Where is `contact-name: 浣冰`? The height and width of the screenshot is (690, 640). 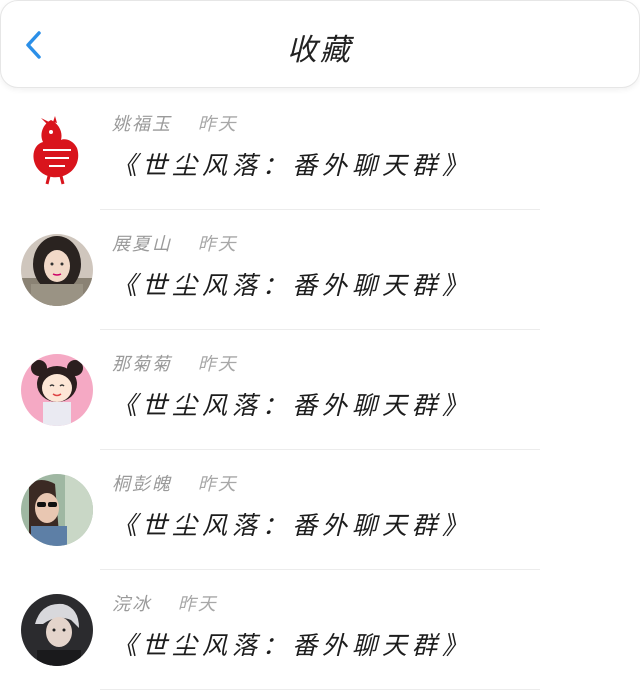
contact-name: 浣冰 is located at coordinates (132, 604).